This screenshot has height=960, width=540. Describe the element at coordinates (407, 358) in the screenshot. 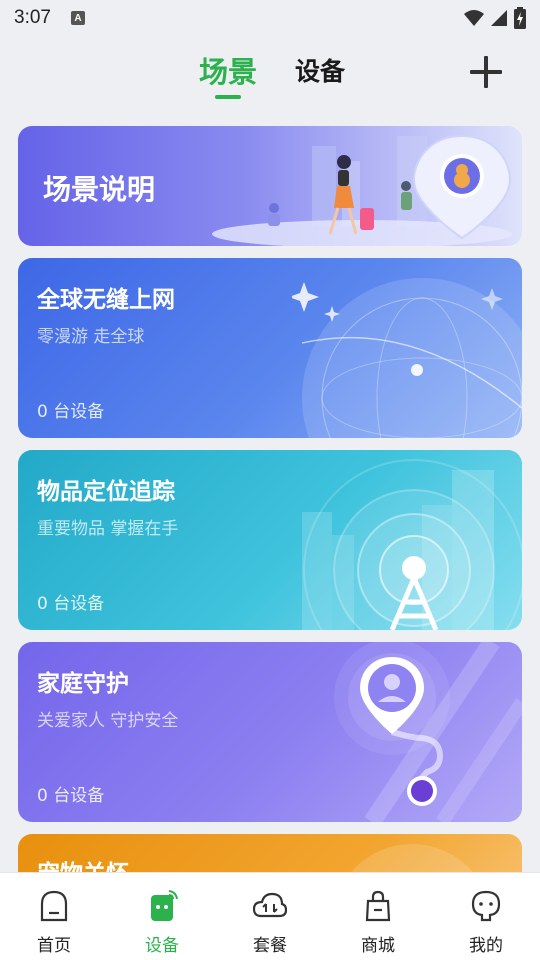

I see `globe-illustration` at that location.